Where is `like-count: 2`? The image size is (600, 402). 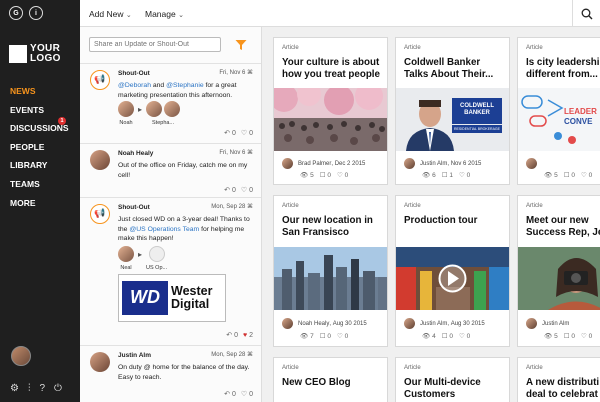 like-count: 2 is located at coordinates (251, 335).